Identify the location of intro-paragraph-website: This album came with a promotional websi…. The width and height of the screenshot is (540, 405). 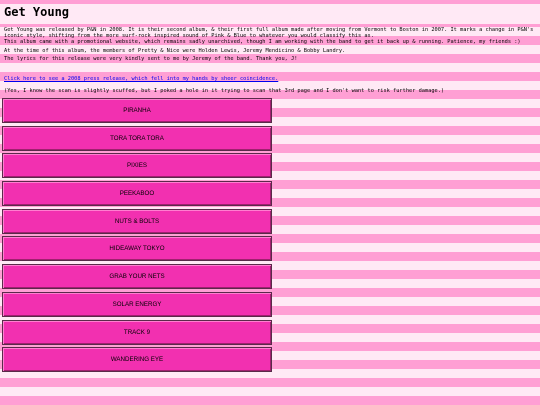
(262, 42).